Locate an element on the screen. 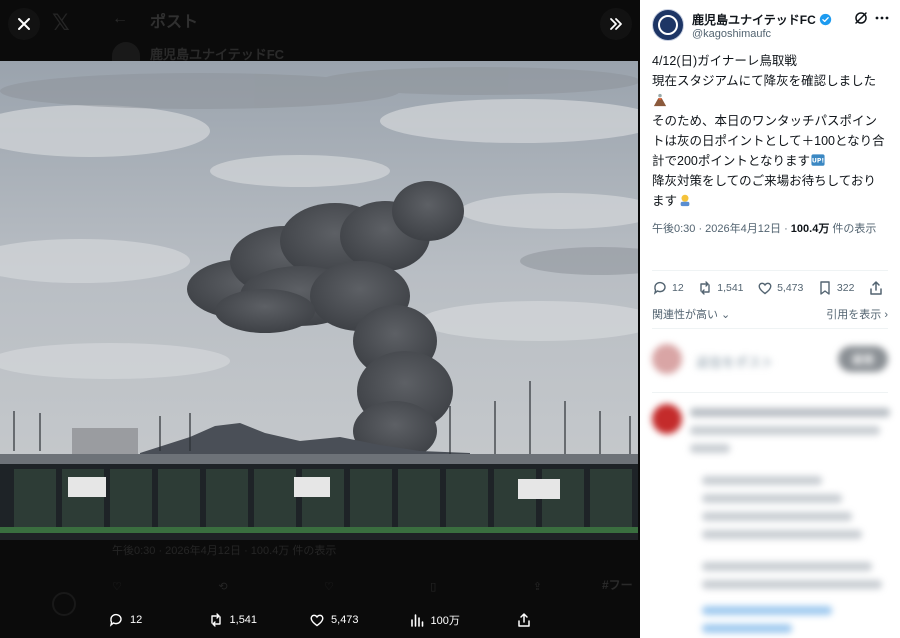 This screenshot has height=638, width=900. club-crest-icon is located at coordinates (668, 25).